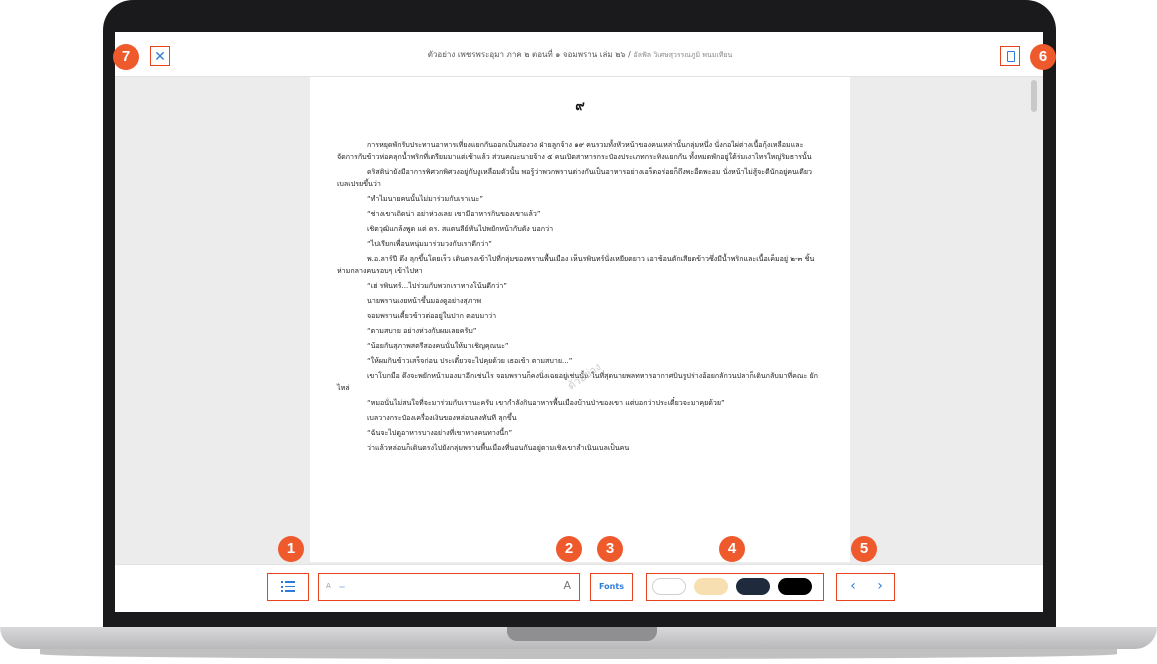 This screenshot has width=1157, height=664. I want to click on callout-4: 4, so click(732, 549).